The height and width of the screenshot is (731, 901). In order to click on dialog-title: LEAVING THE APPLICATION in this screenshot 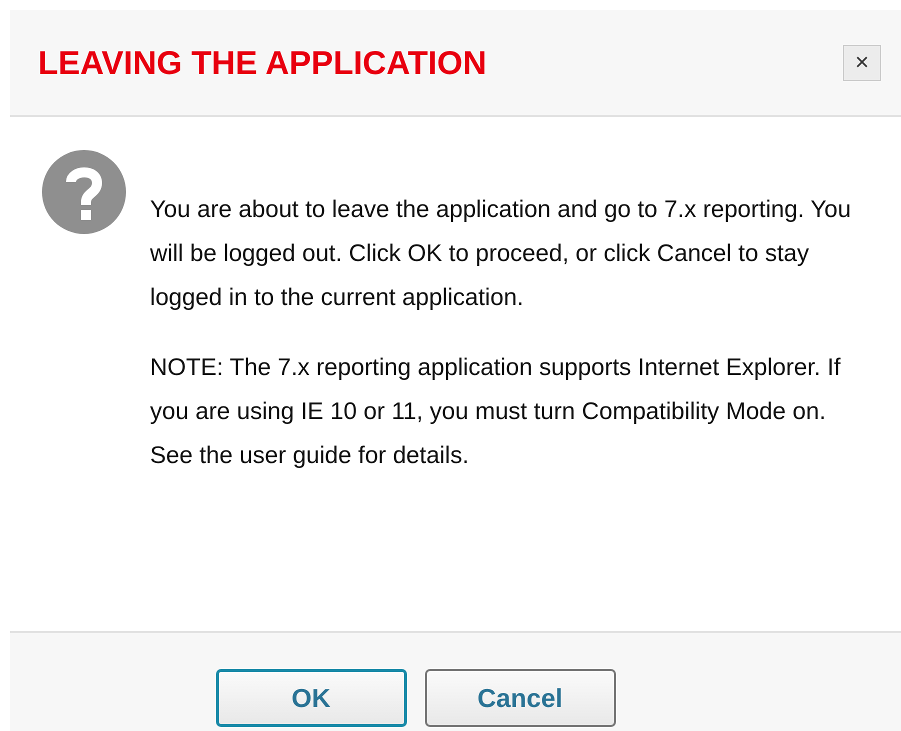, I will do `click(262, 63)`.